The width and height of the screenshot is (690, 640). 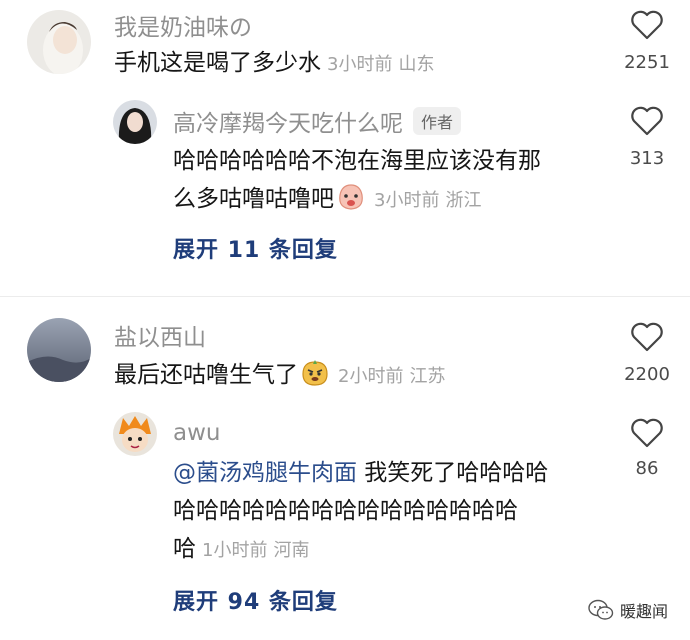 I want to click on reply-text-line: 哈哈哈哈哈哈不泡在海里应该没有那, so click(x=357, y=161).